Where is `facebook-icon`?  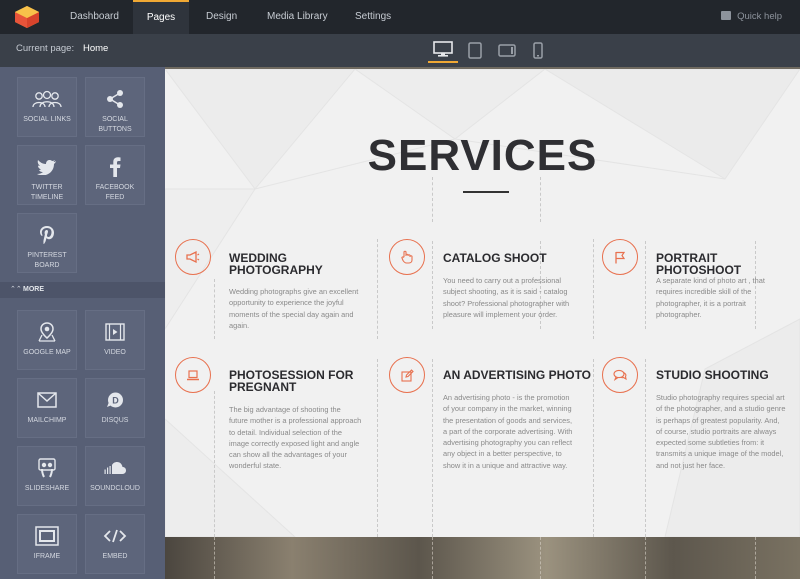 facebook-icon is located at coordinates (115, 167).